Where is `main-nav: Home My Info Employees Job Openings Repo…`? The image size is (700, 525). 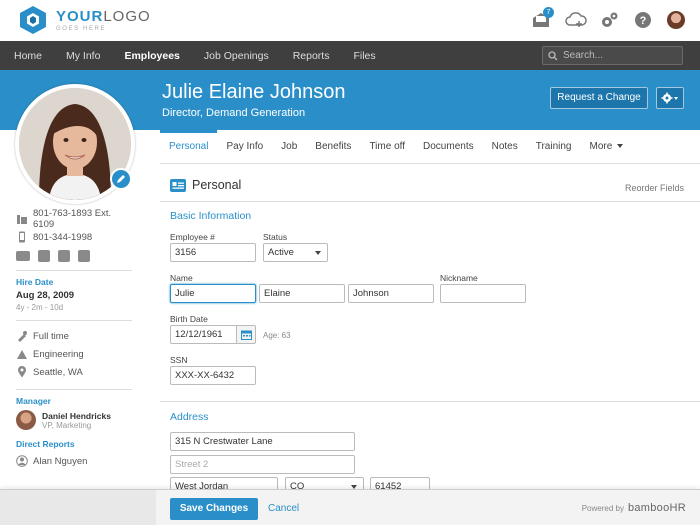
main-nav: Home My Info Employees Job Openings Repo… is located at coordinates (350, 55).